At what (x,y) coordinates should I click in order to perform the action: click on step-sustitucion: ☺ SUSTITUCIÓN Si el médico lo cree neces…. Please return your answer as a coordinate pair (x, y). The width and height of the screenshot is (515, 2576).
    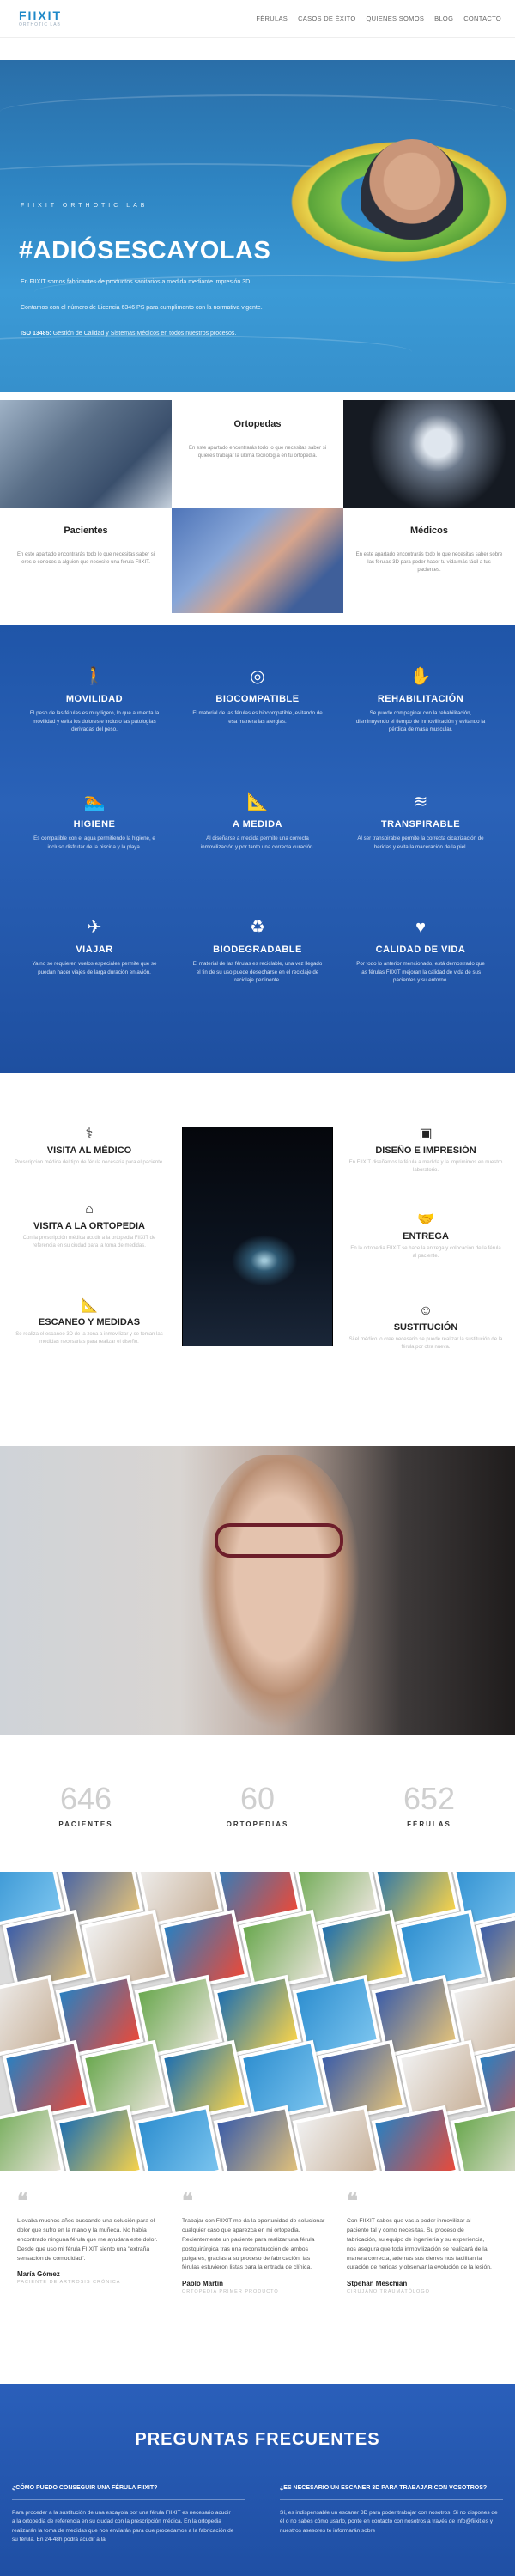
    Looking at the image, I should click on (425, 1327).